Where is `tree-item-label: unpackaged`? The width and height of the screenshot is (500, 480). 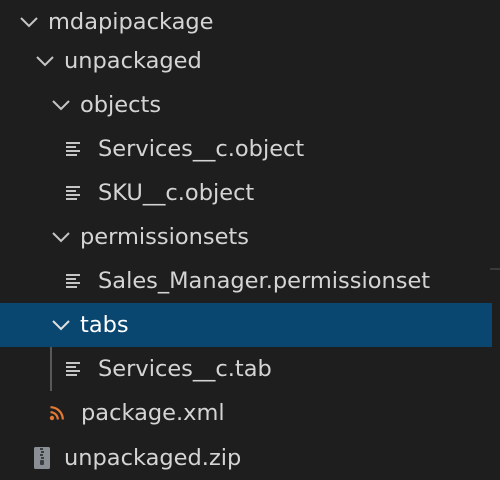
tree-item-label: unpackaged is located at coordinates (133, 60).